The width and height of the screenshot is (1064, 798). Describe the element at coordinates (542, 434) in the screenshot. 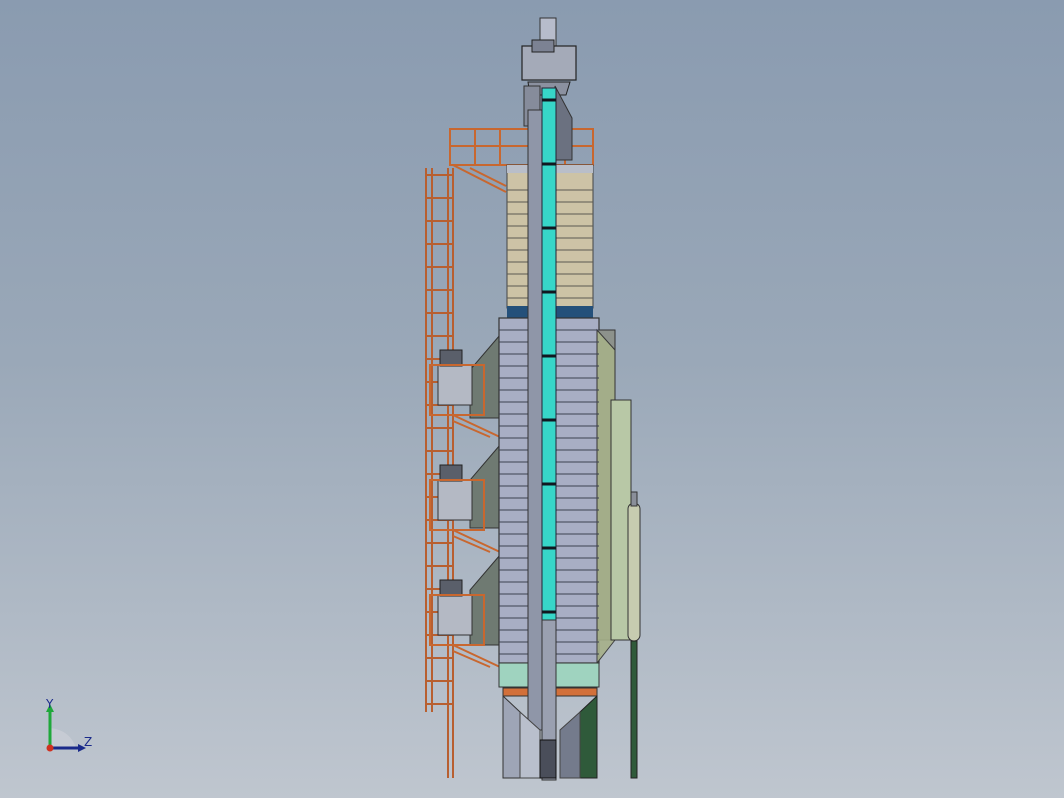

I see `bucket-elevator` at that location.